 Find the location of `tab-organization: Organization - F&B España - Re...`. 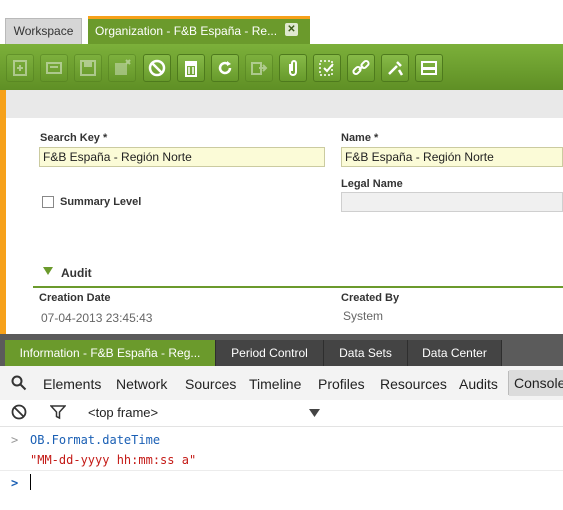

tab-organization: Organization - F&B España - Re... is located at coordinates (199, 30).